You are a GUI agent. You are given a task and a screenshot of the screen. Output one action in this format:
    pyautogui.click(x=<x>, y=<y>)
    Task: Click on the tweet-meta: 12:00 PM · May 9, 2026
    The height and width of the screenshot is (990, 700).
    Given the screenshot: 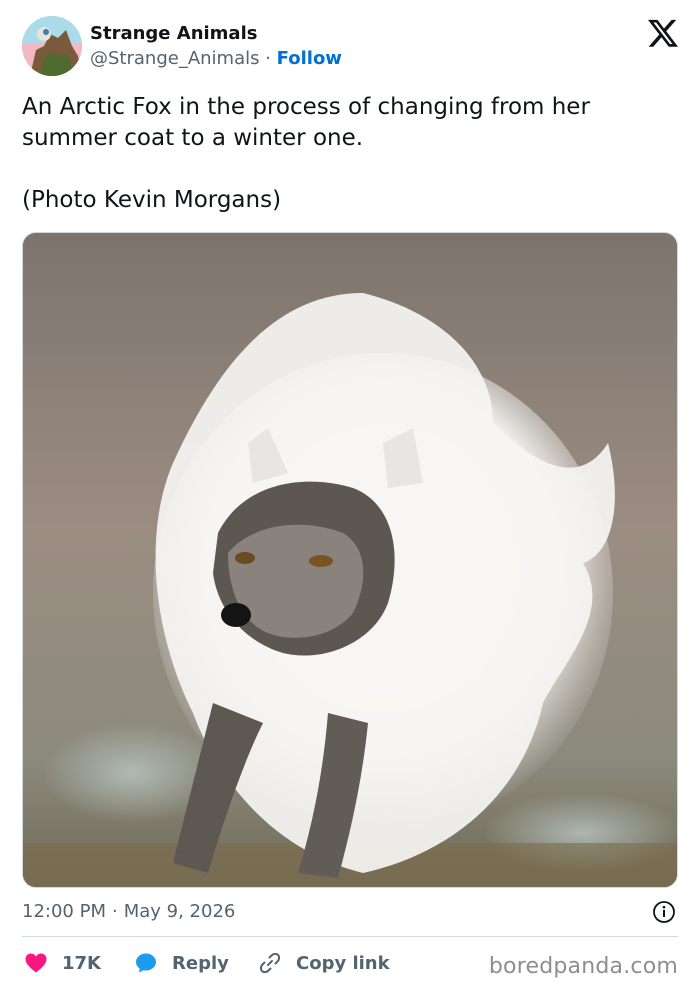 What is the action you would take?
    pyautogui.click(x=350, y=912)
    